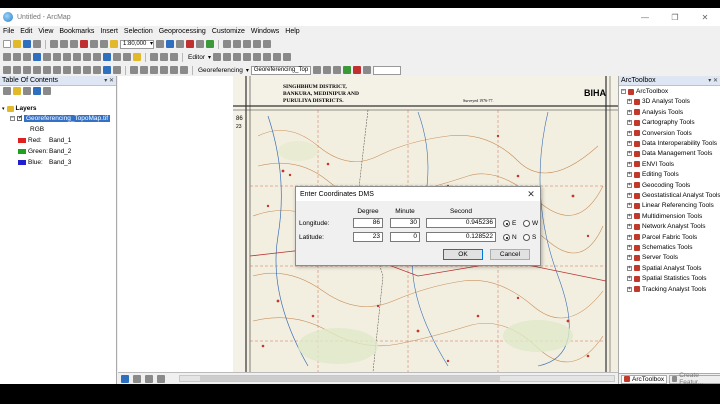 This screenshot has width=720, height=404. What do you see at coordinates (526, 223) in the screenshot?
I see `radio-west-dot` at bounding box center [526, 223].